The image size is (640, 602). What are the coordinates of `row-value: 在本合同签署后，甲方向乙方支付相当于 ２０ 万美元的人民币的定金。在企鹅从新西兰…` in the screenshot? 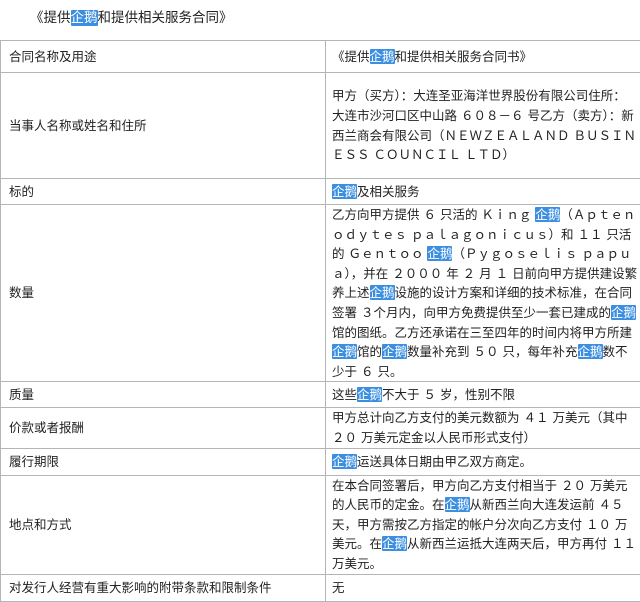 It's located at (483, 524).